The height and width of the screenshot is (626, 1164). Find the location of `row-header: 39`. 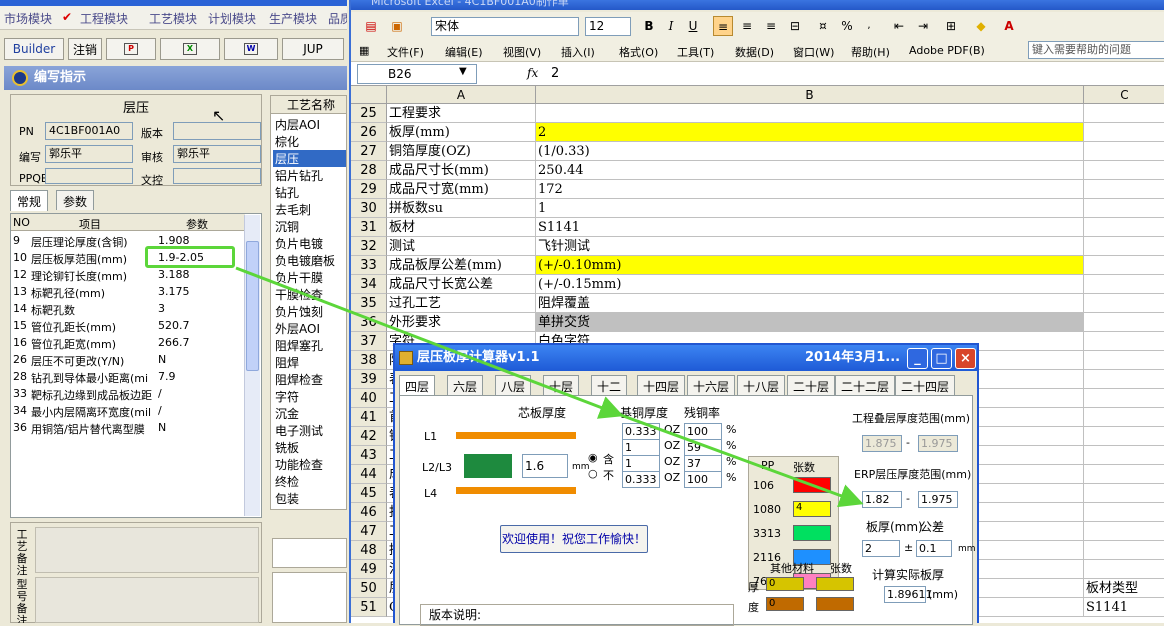

row-header: 39 is located at coordinates (369, 379).